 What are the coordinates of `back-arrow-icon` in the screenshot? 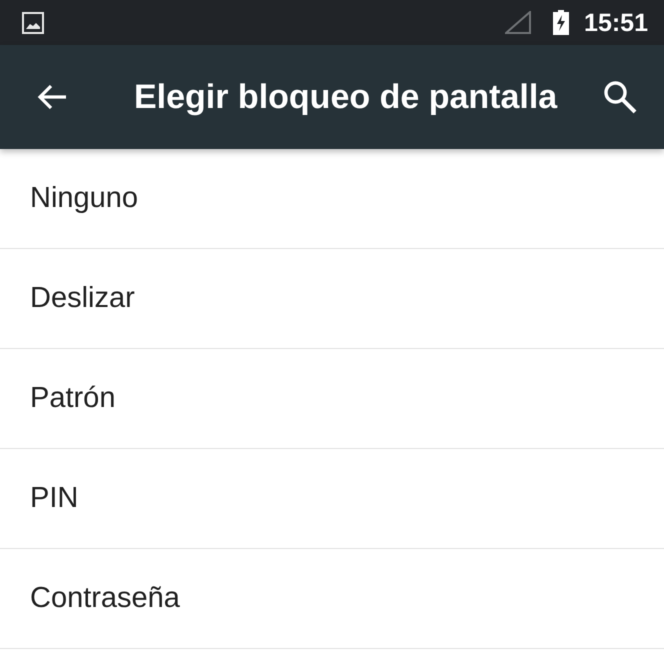 It's located at (52, 97).